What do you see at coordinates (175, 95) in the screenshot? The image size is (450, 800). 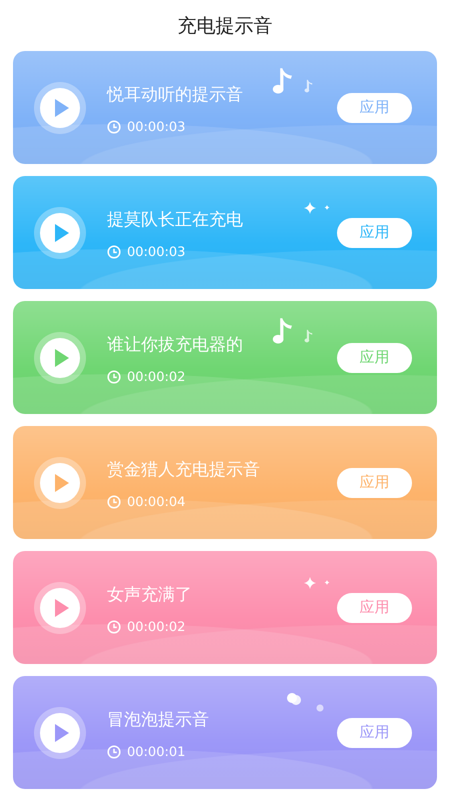 I see `sound-name: 悦耳动听的提示音` at bounding box center [175, 95].